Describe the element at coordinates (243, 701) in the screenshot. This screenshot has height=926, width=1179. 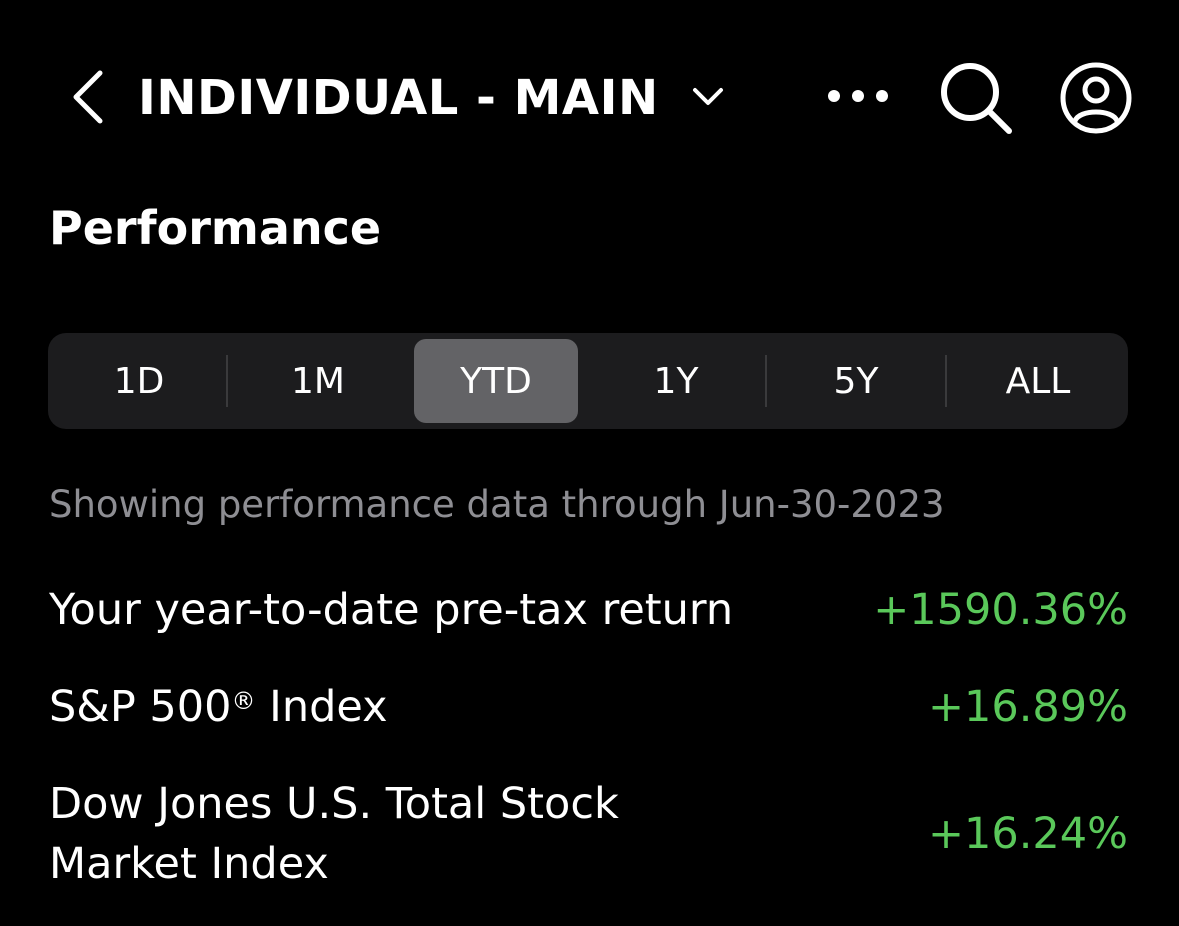
I see `registered-mark: ®` at that location.